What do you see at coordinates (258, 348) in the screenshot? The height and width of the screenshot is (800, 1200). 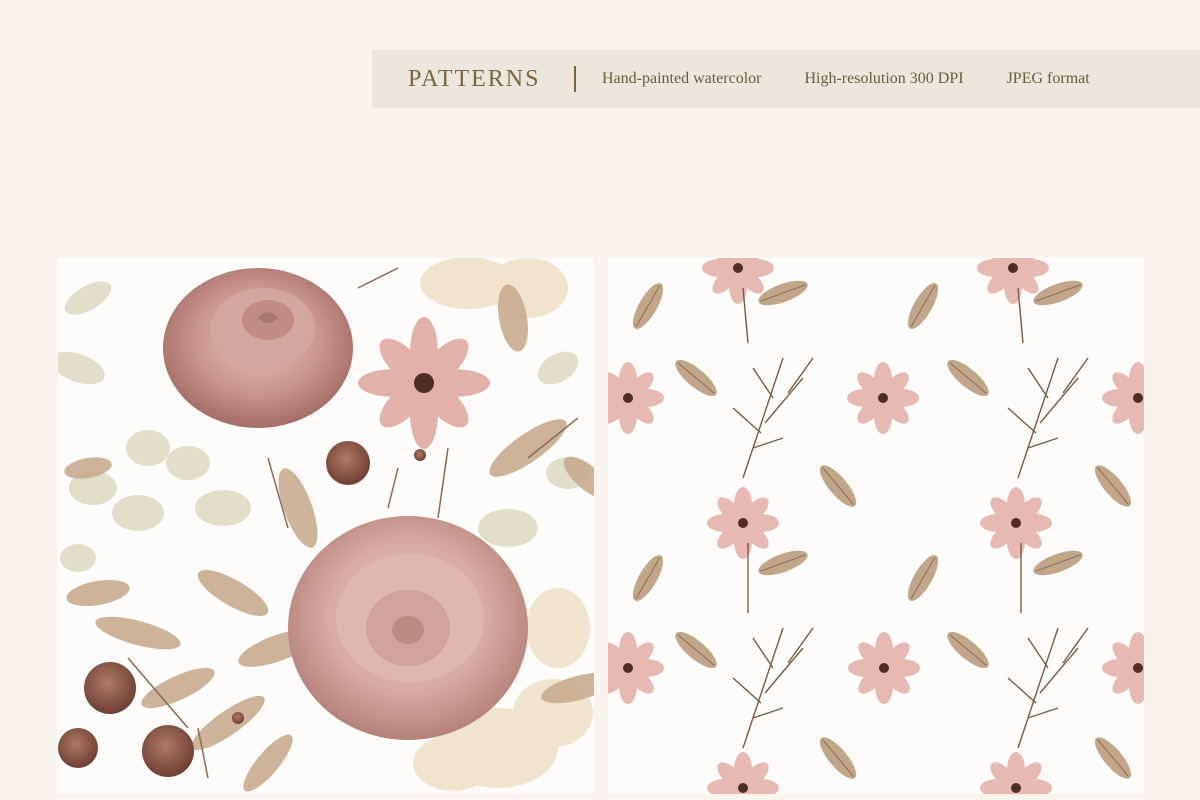 I see `rose-top` at bounding box center [258, 348].